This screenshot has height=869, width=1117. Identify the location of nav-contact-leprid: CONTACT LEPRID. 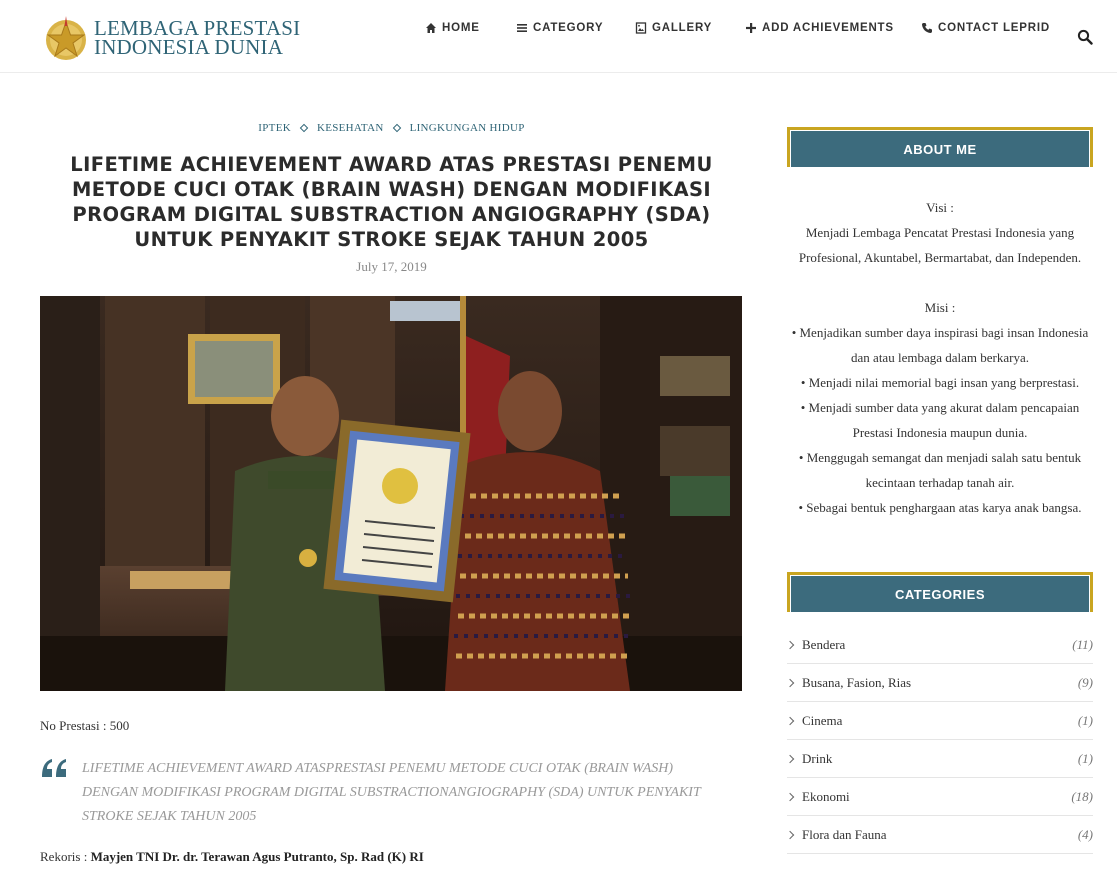
(985, 28).